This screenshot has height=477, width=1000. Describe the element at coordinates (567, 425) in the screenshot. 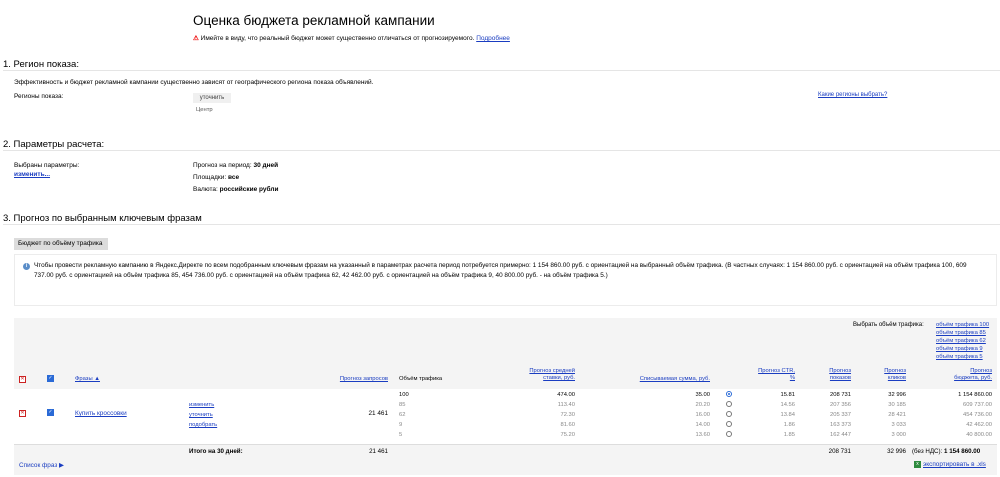

I see `bid-value: 81.60` at that location.